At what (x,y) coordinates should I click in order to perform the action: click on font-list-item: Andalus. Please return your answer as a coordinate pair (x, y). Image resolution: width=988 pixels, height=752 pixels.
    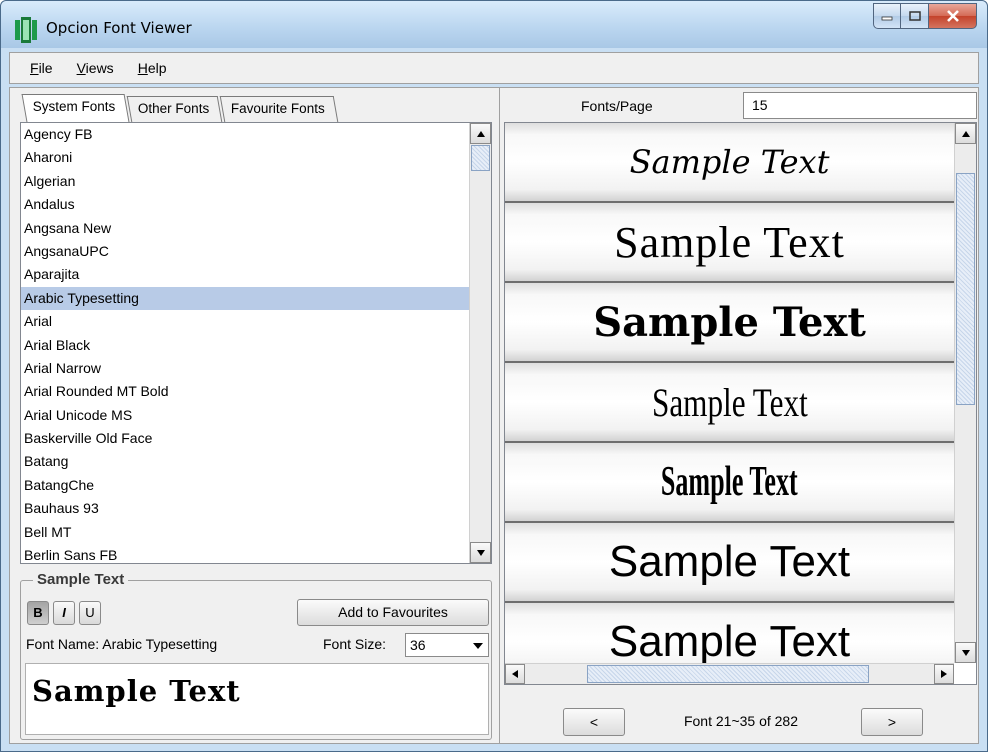
    Looking at the image, I should click on (245, 204).